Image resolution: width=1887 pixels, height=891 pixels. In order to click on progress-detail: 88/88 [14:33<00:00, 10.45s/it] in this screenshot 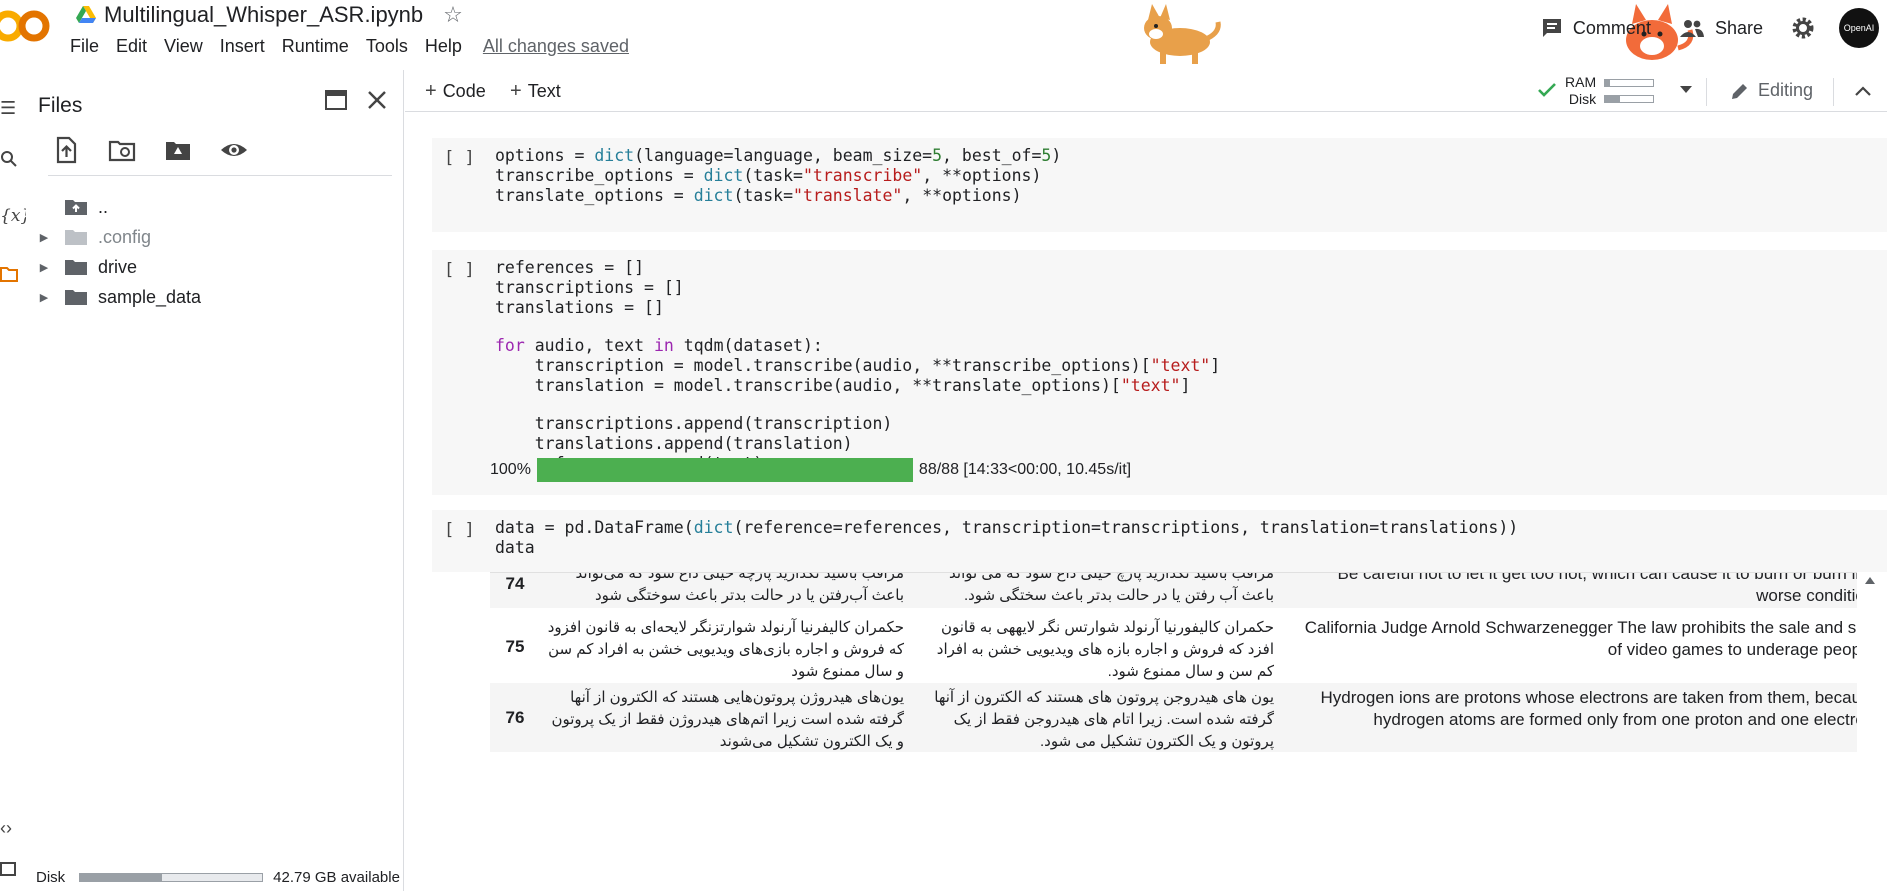, I will do `click(1025, 469)`.